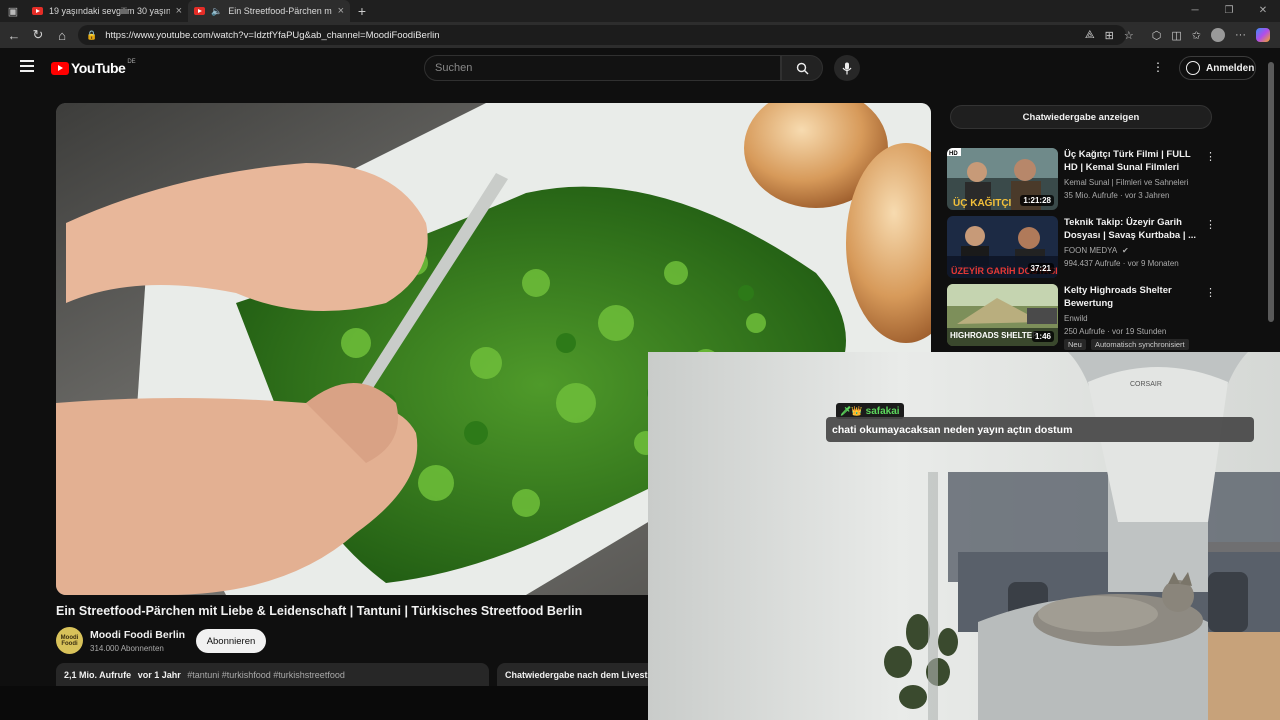  What do you see at coordinates (1158, 67) in the screenshot?
I see `settings-more-icon: ⋮` at bounding box center [1158, 67].